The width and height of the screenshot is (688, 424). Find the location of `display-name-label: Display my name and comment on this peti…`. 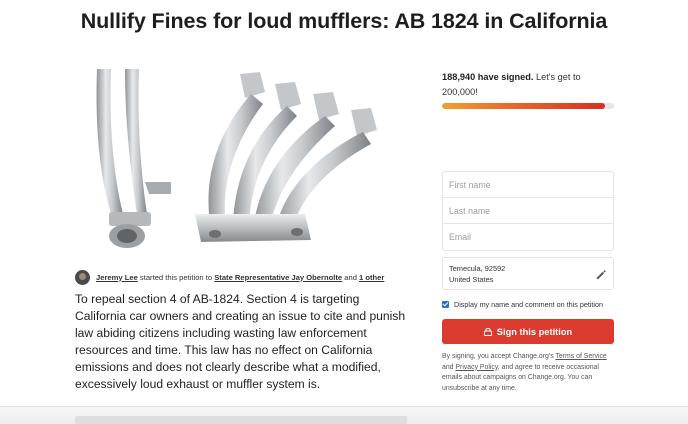

display-name-label: Display my name and comment on this peti… is located at coordinates (529, 304).